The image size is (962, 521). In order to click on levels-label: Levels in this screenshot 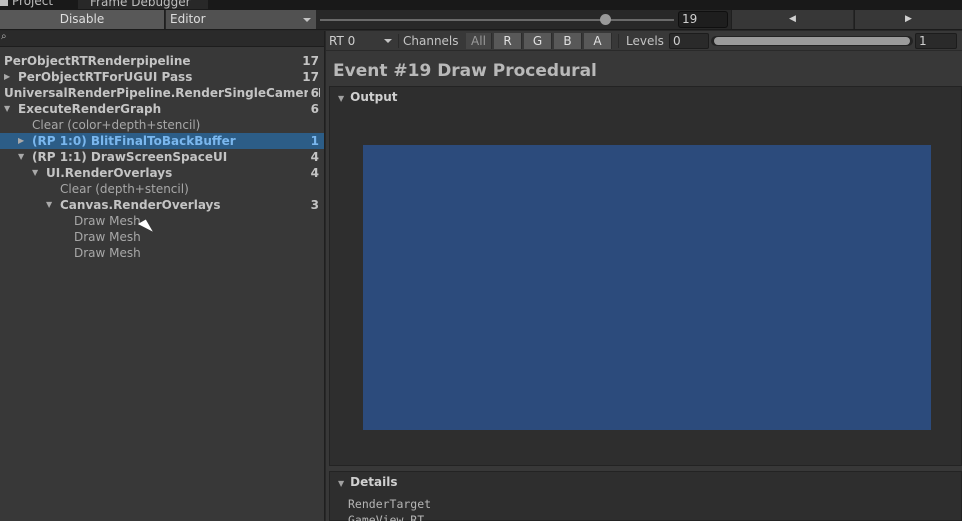, I will do `click(645, 41)`.